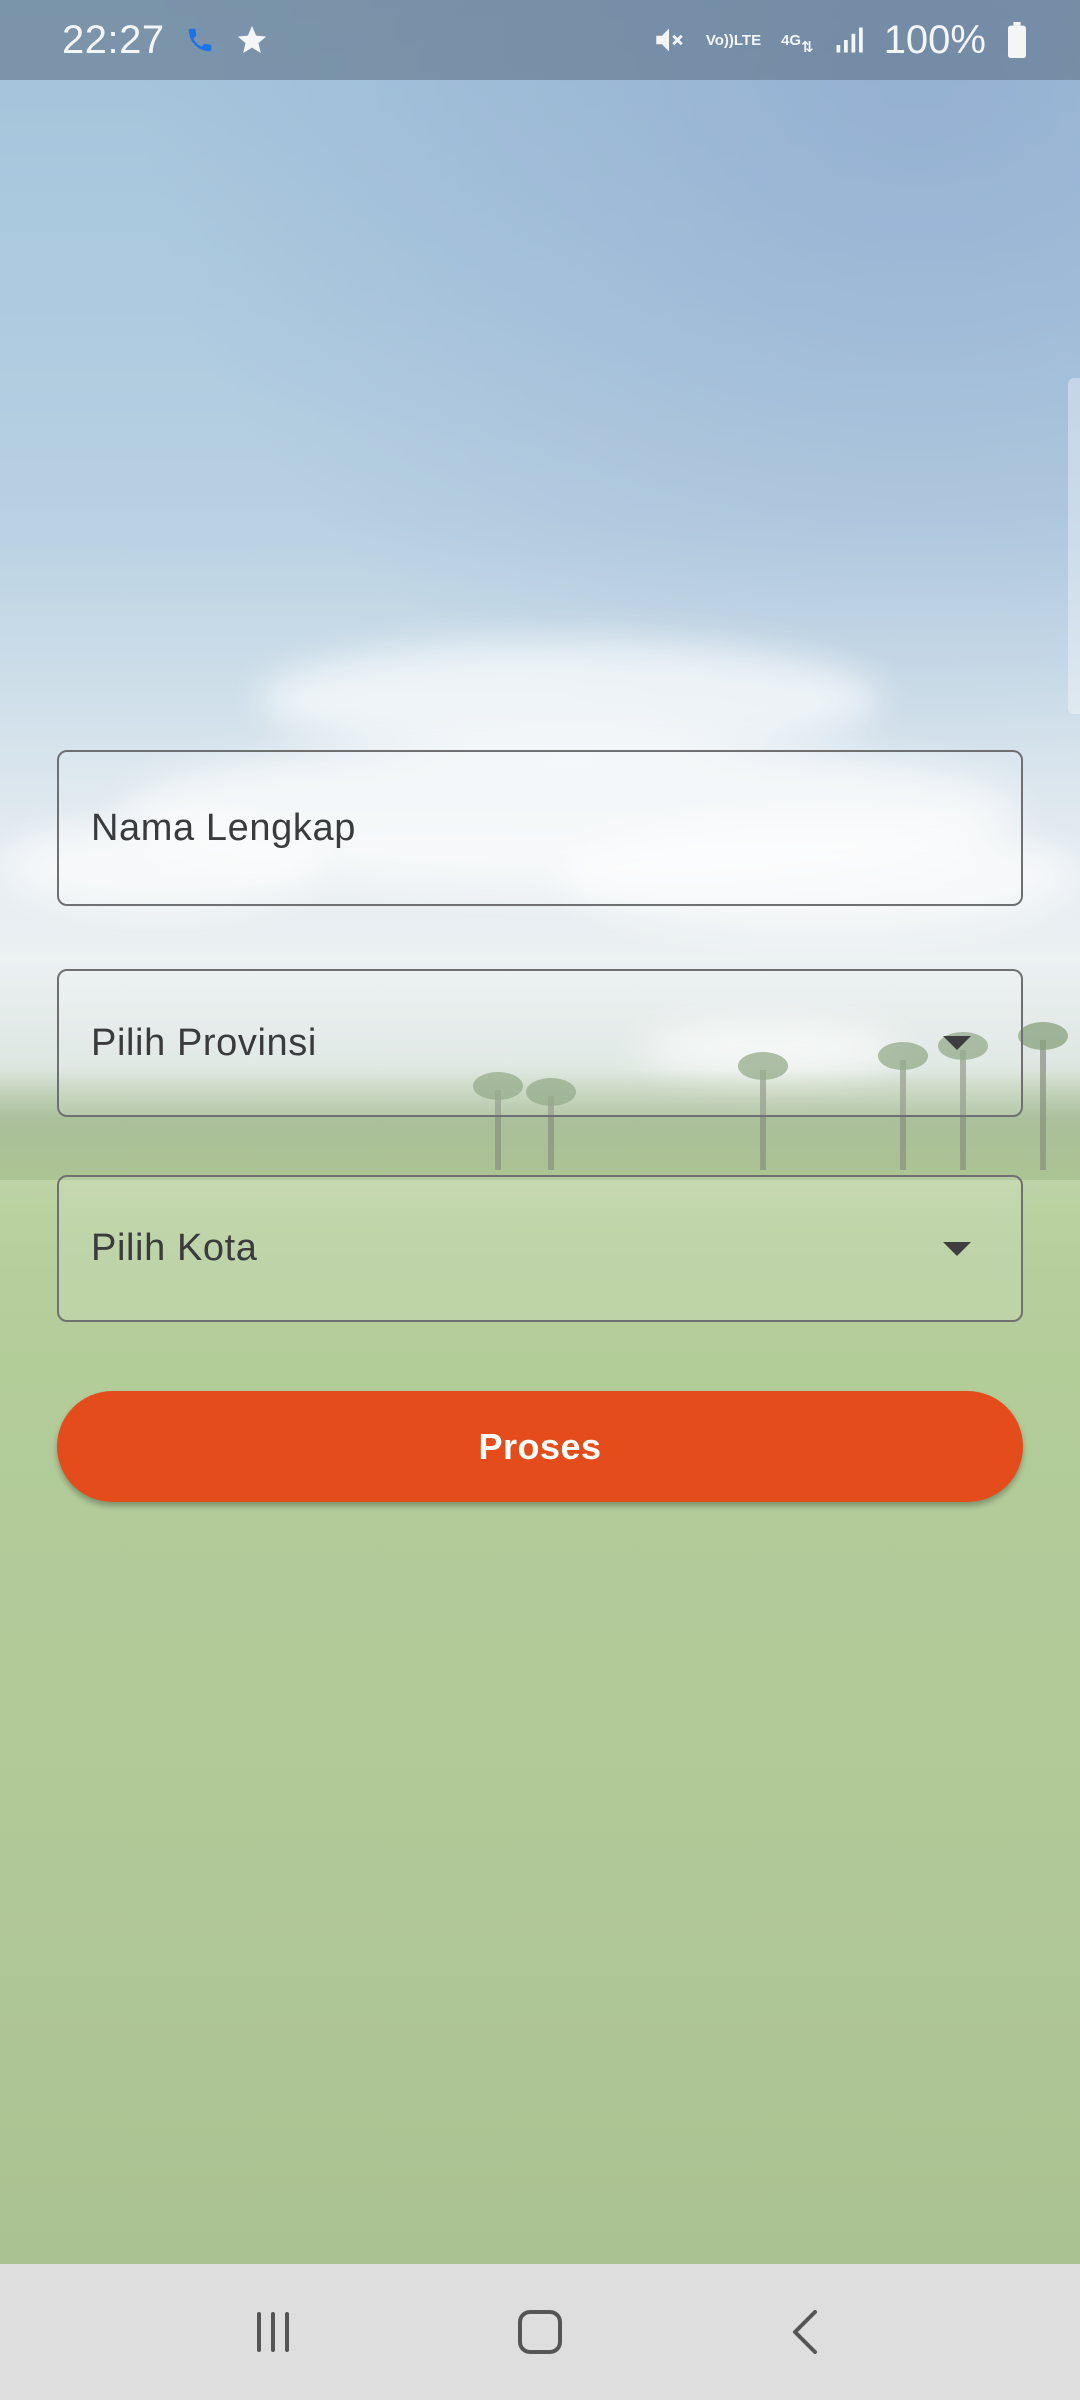 The height and width of the screenshot is (2400, 1080). I want to click on clock: 22:27, so click(113, 39).